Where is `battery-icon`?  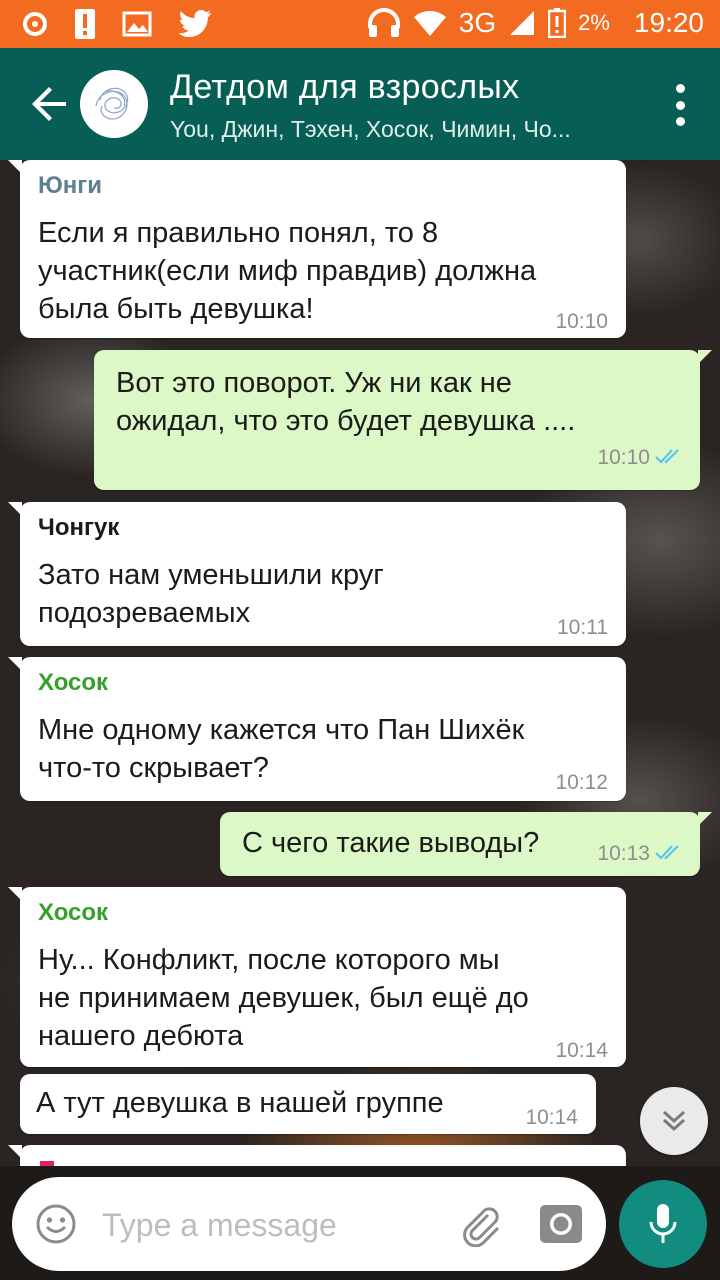 battery-icon is located at coordinates (557, 23).